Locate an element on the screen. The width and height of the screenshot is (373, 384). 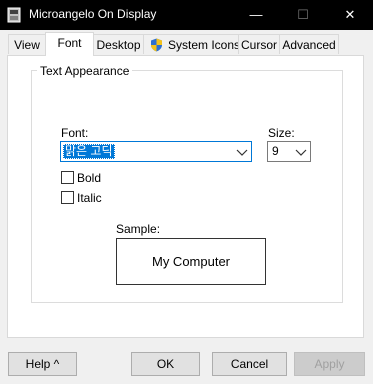
sample-text: My Computer is located at coordinates (191, 261).